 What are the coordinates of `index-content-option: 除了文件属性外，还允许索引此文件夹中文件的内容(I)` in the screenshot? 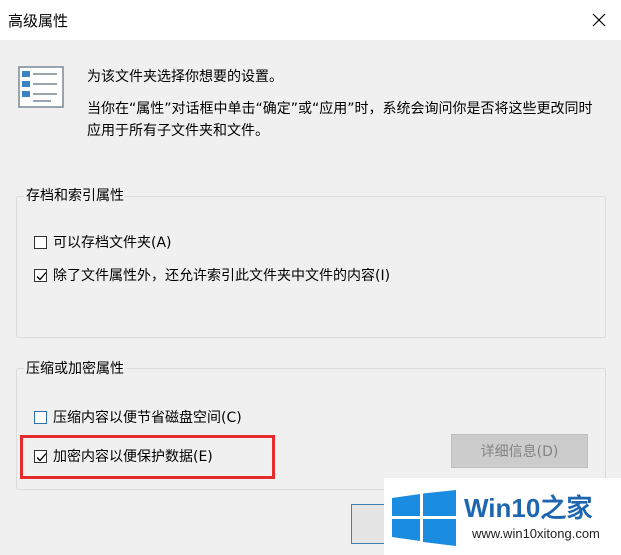 It's located at (212, 275).